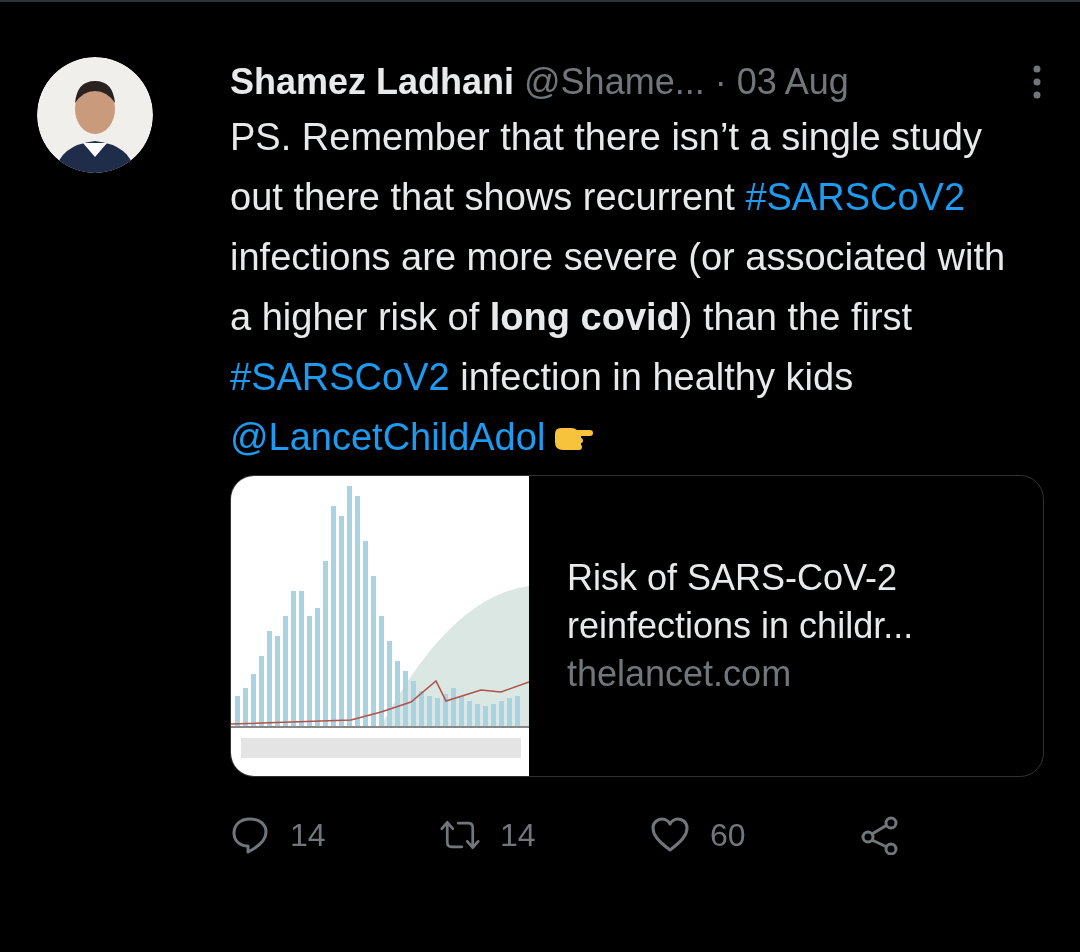 This screenshot has height=952, width=1080. I want to click on tweet-time: · 03 Aug, so click(781, 82).